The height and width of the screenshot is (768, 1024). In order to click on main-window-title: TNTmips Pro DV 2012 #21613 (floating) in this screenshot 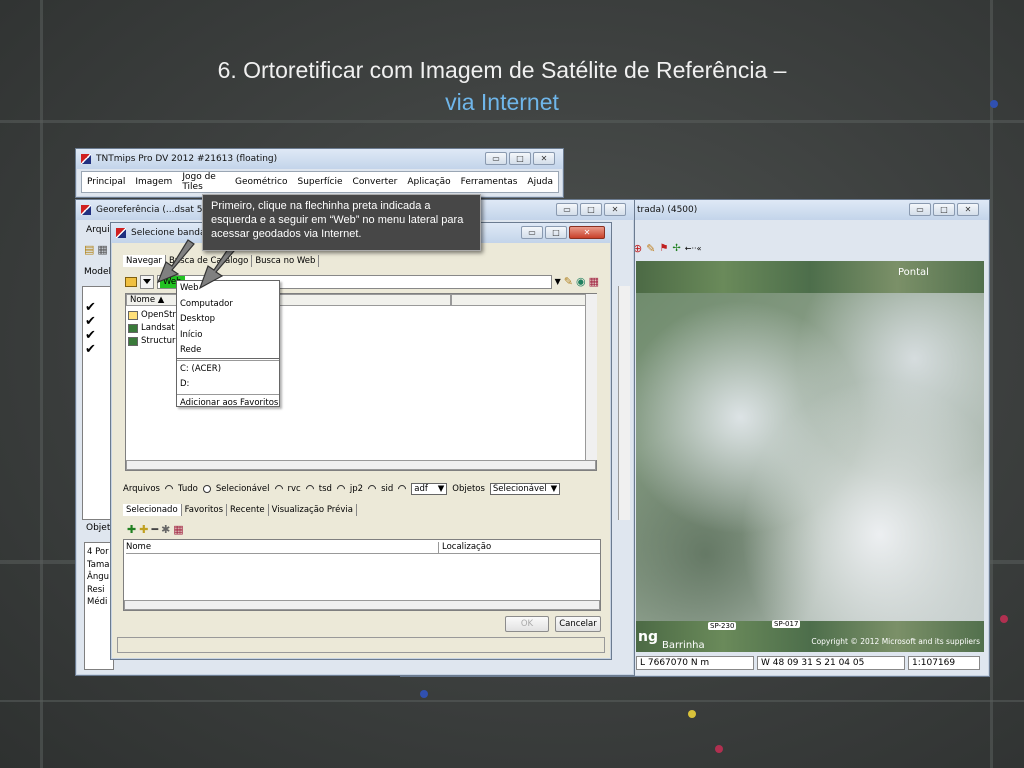, I will do `click(187, 159)`.